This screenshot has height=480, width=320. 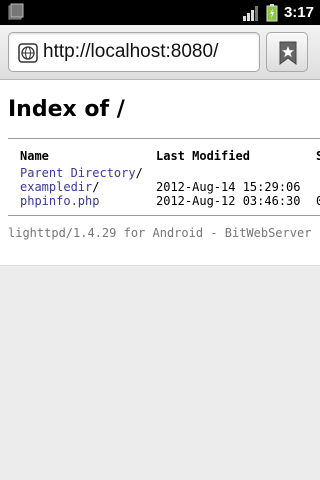 I want to click on column-header-last-modified: Last Modified, so click(x=203, y=156).